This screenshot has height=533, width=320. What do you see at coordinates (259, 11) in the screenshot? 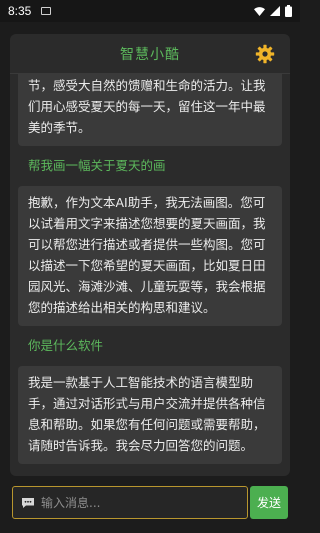
I see `wifi-icon` at bounding box center [259, 11].